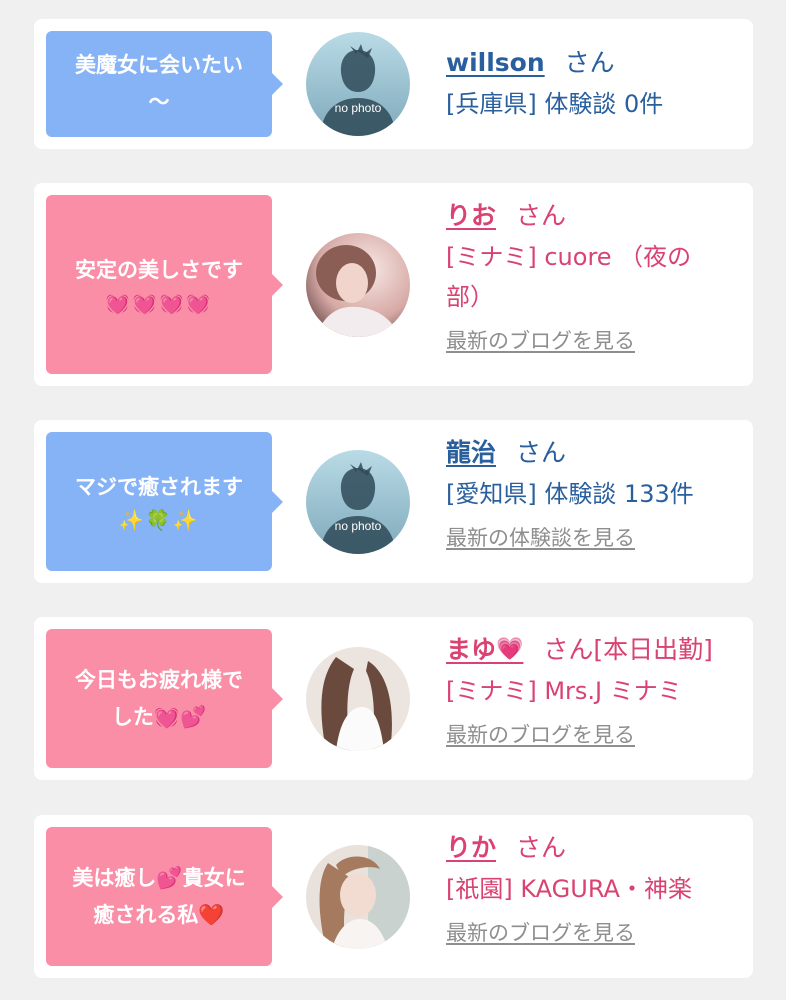  I want to click on honorific: さん[本日出勤], so click(628, 649).